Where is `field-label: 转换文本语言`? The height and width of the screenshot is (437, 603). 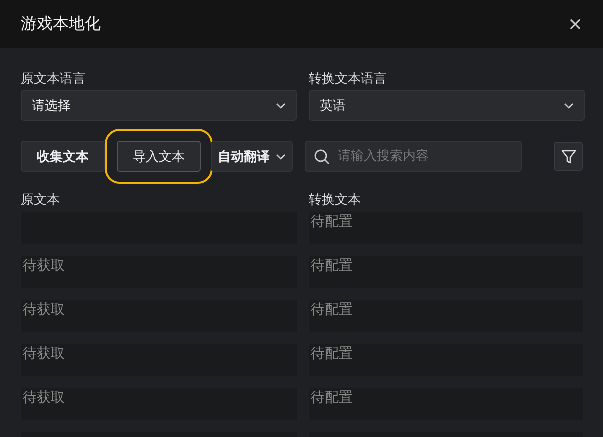 field-label: 转换文本语言 is located at coordinates (348, 80).